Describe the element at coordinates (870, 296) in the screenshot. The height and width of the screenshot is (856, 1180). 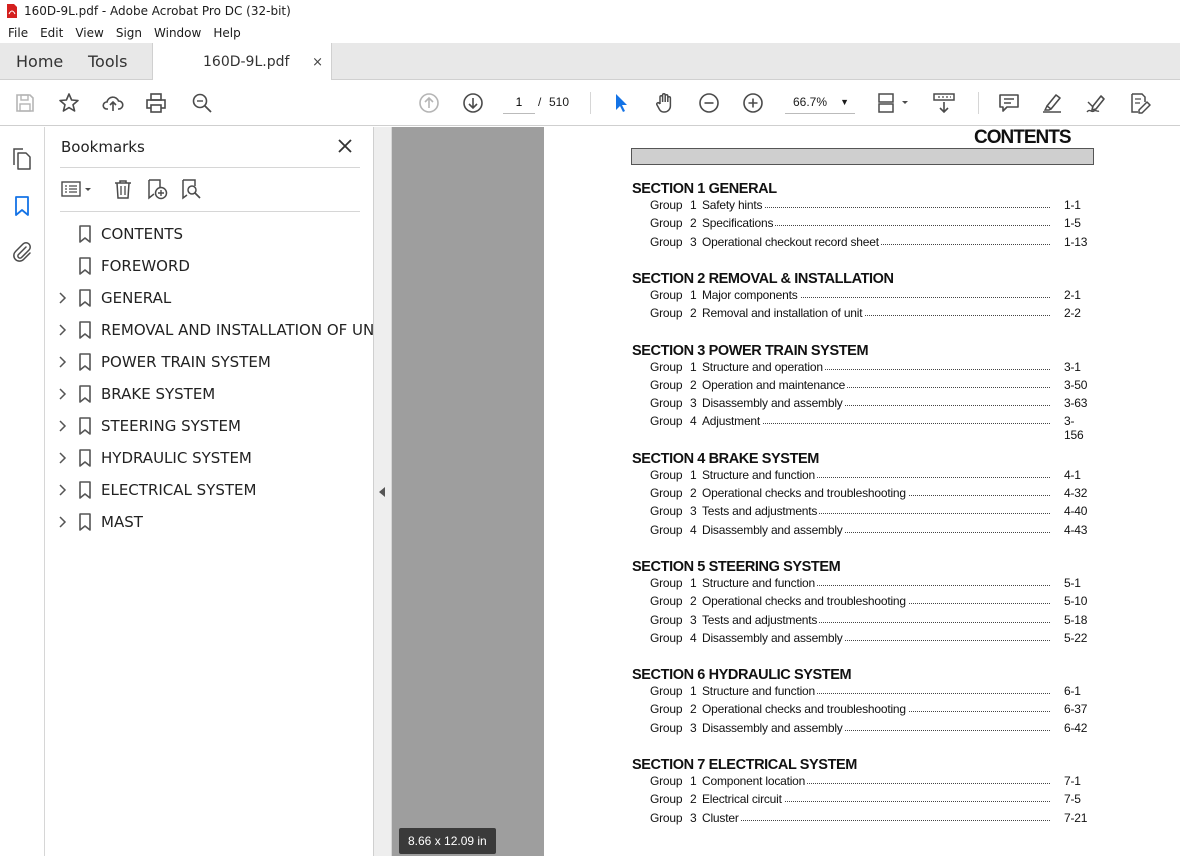
I see `toc-entry: Group 1 Major components 2-1` at that location.